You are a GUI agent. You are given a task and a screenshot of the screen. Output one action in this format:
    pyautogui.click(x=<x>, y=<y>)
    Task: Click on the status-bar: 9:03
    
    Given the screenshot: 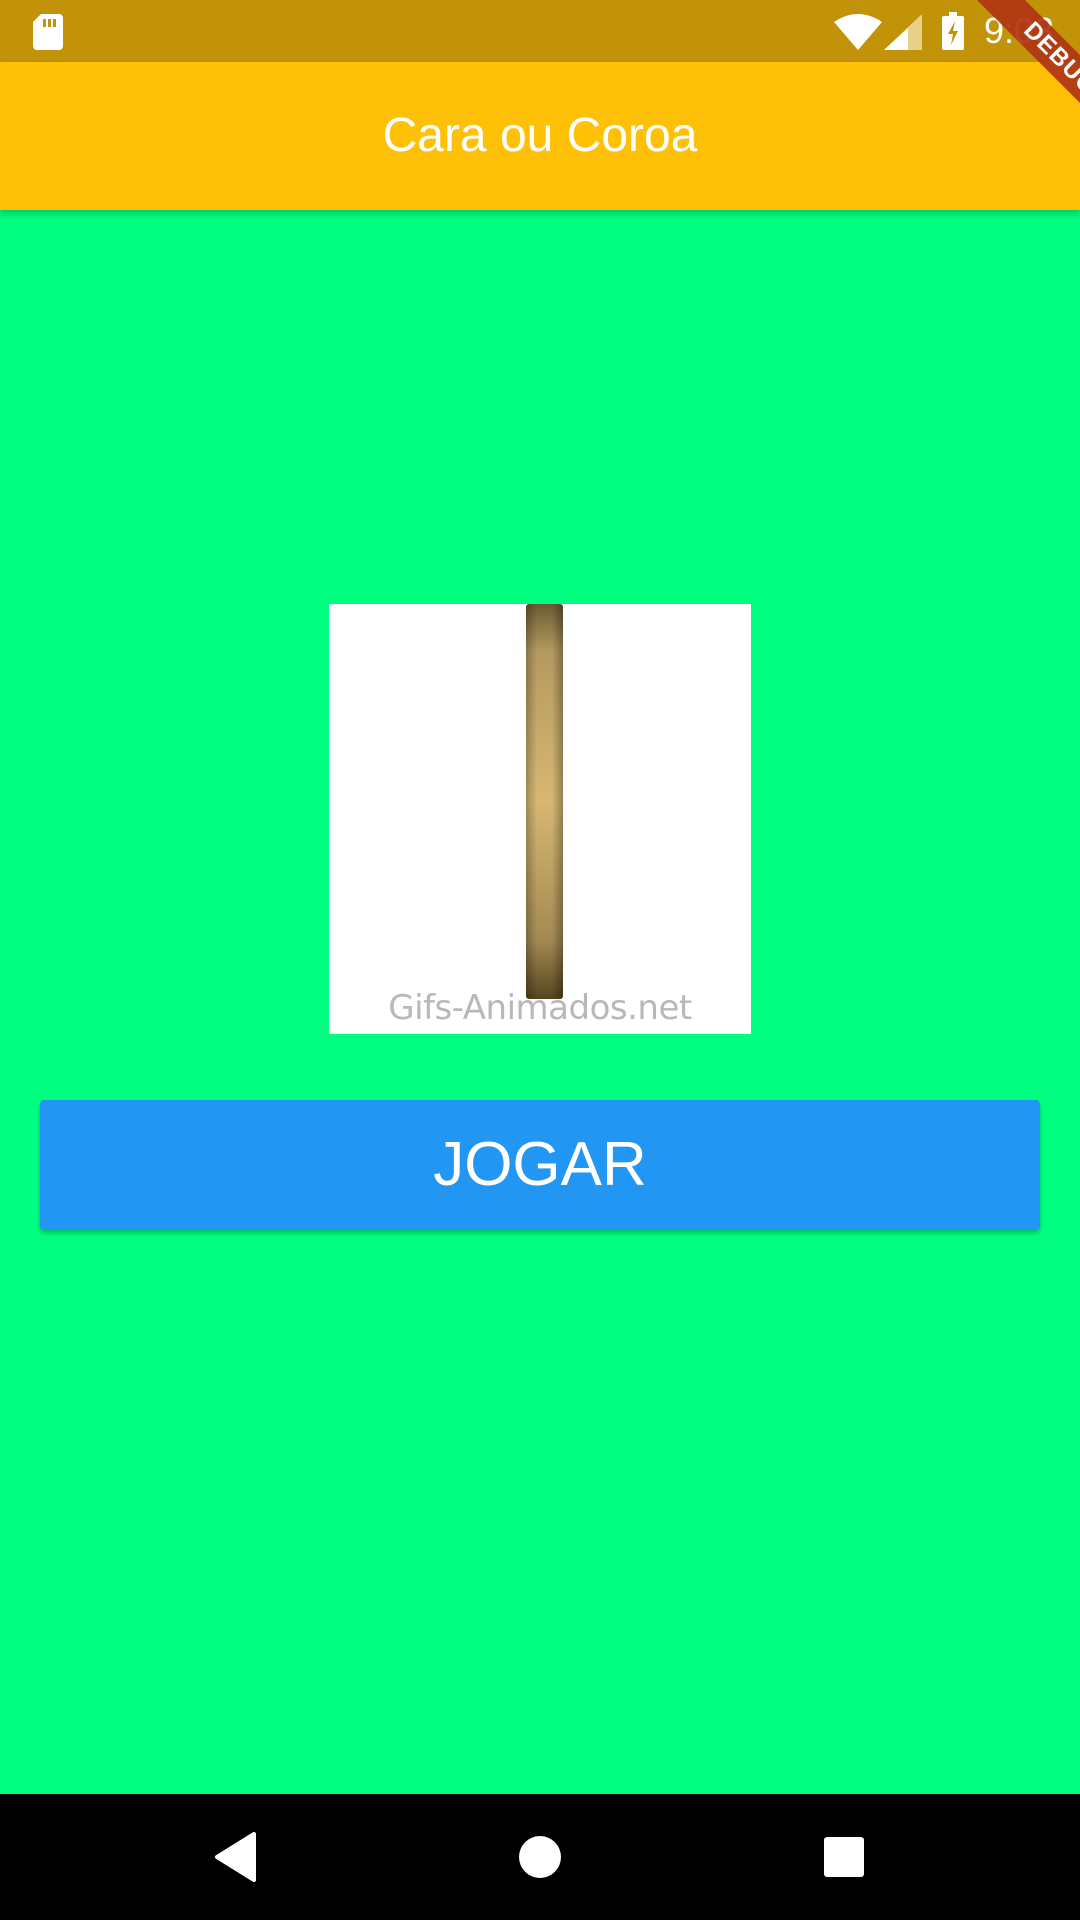 What is the action you would take?
    pyautogui.click(x=540, y=31)
    